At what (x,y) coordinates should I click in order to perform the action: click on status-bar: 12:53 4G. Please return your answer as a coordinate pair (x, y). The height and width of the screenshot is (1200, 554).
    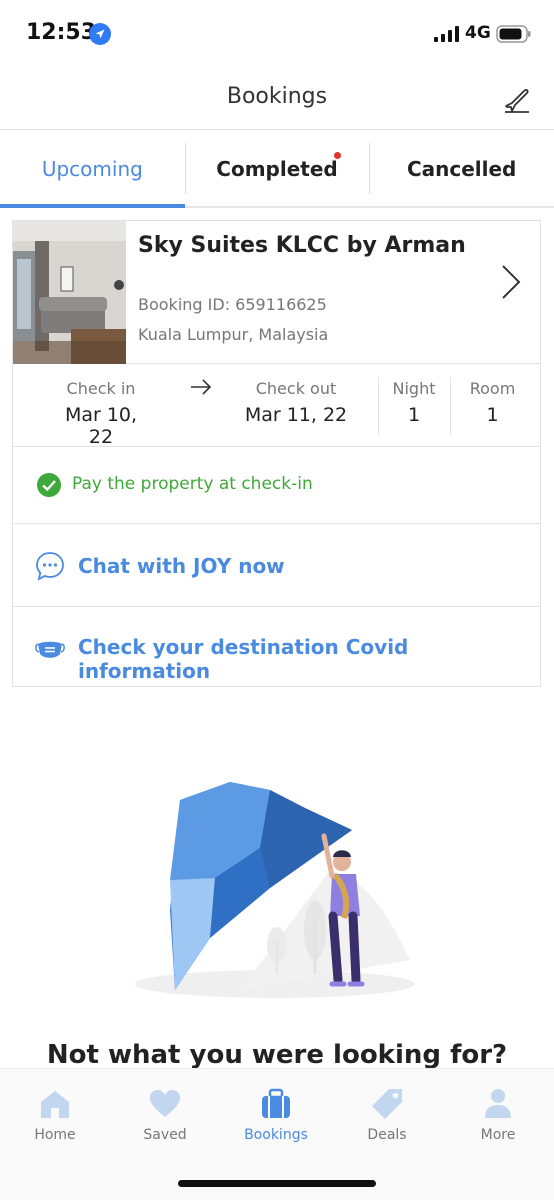
    Looking at the image, I should click on (277, 33).